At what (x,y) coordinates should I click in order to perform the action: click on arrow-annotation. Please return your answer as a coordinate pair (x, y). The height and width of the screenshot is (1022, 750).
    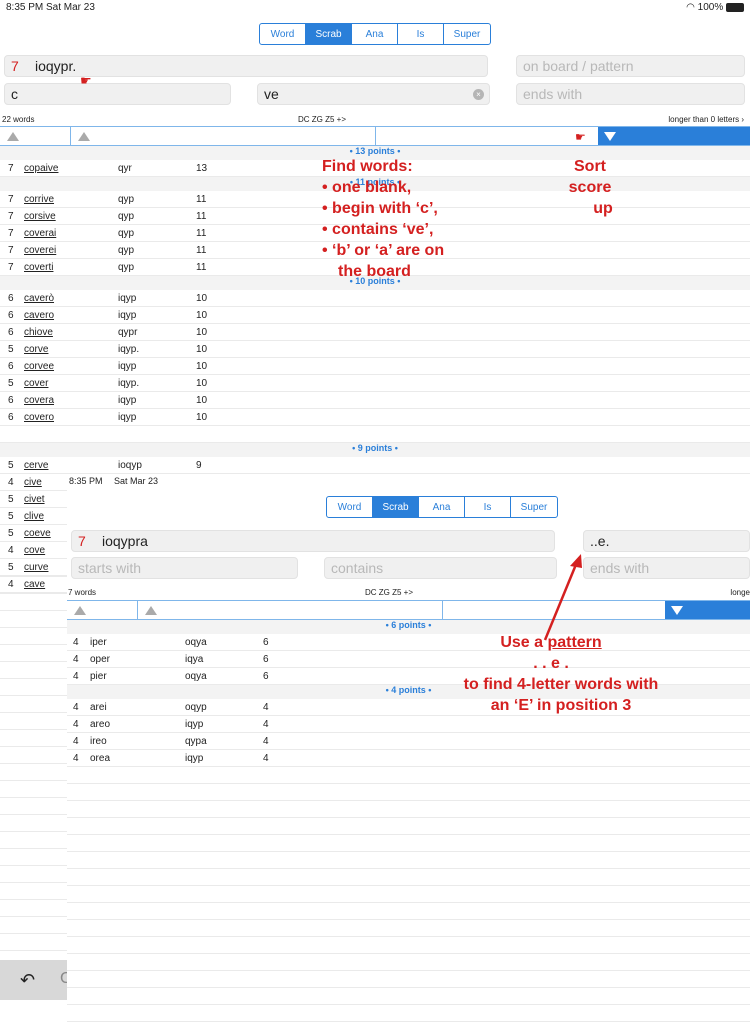
    Looking at the image, I should click on (562, 597).